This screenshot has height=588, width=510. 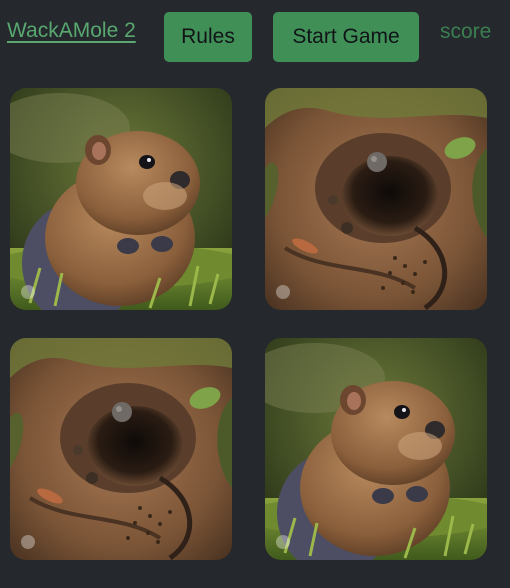 I want to click on game-title-link: WackAMole 2, so click(x=71, y=31).